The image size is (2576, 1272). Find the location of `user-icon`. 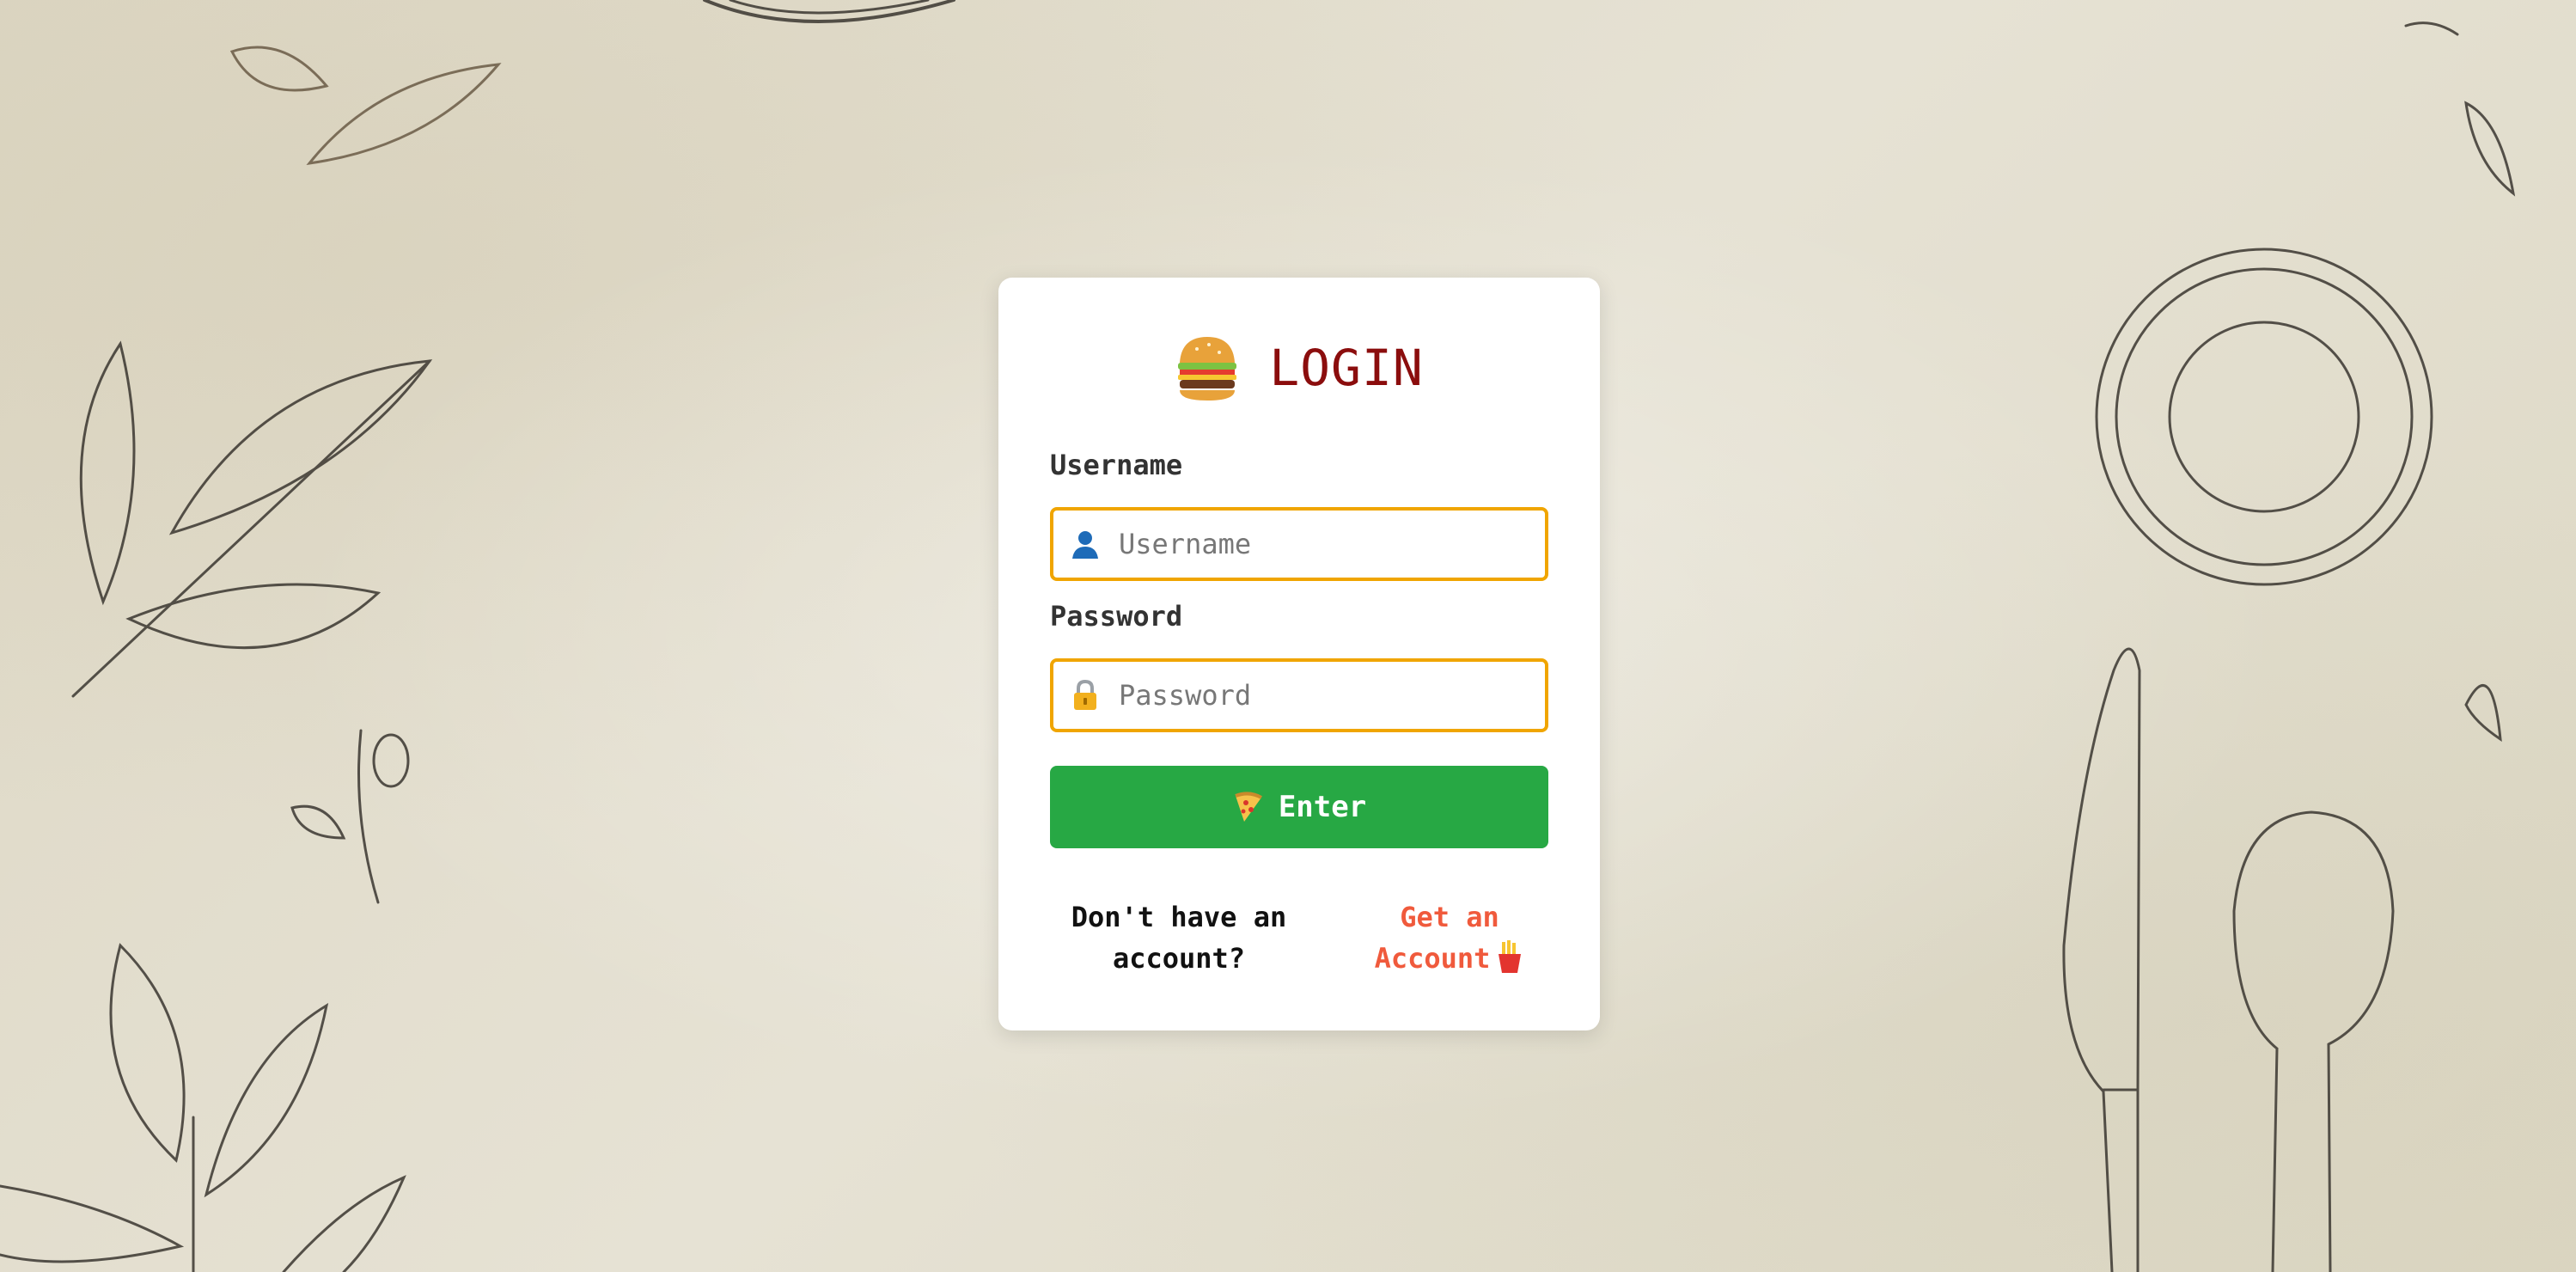

user-icon is located at coordinates (1085, 545).